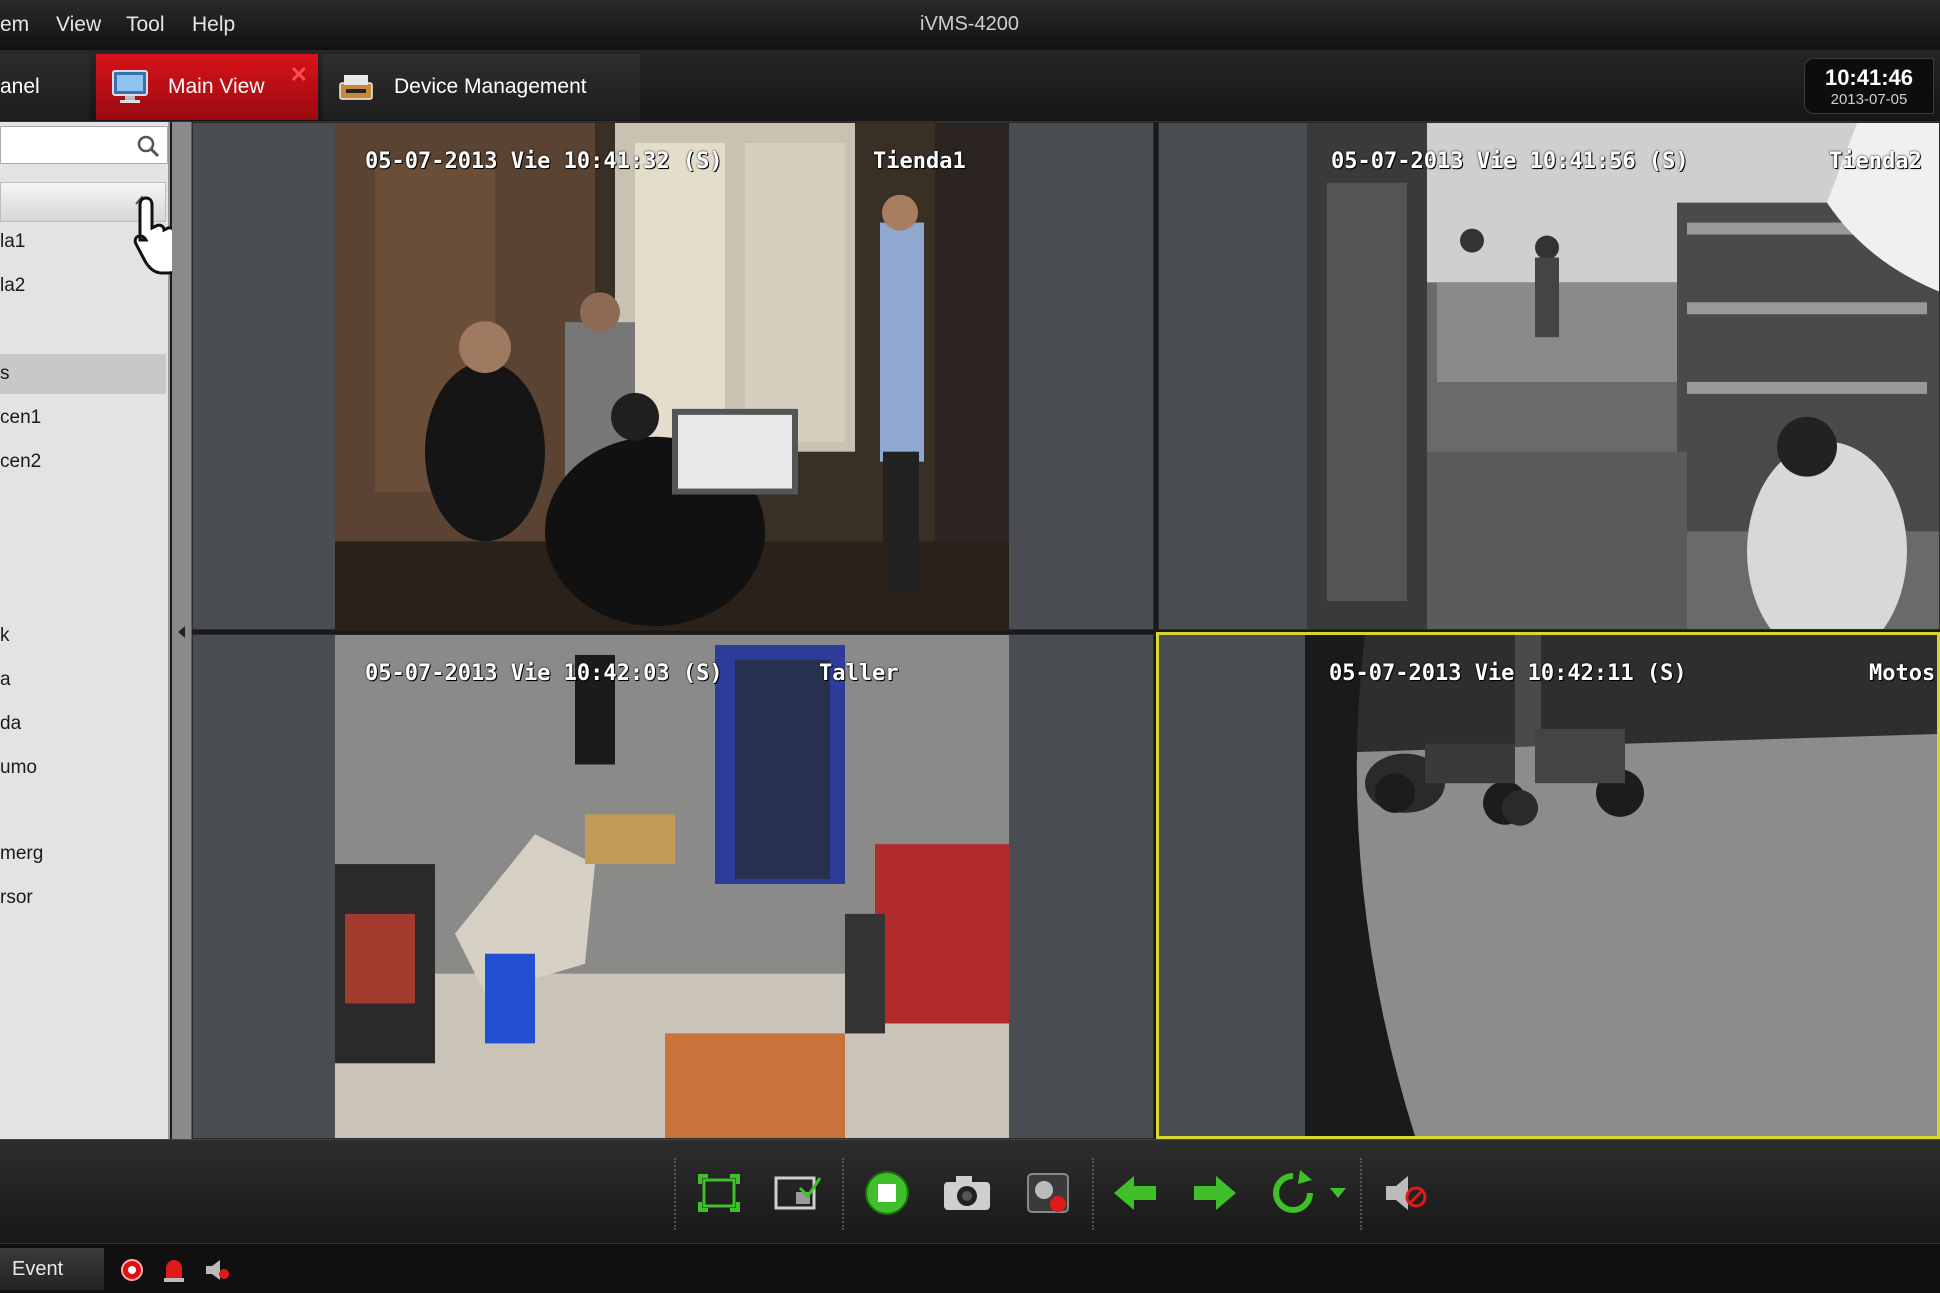 This screenshot has height=1293, width=1940. What do you see at coordinates (967, 1193) in the screenshot?
I see `camera-capture-icon` at bounding box center [967, 1193].